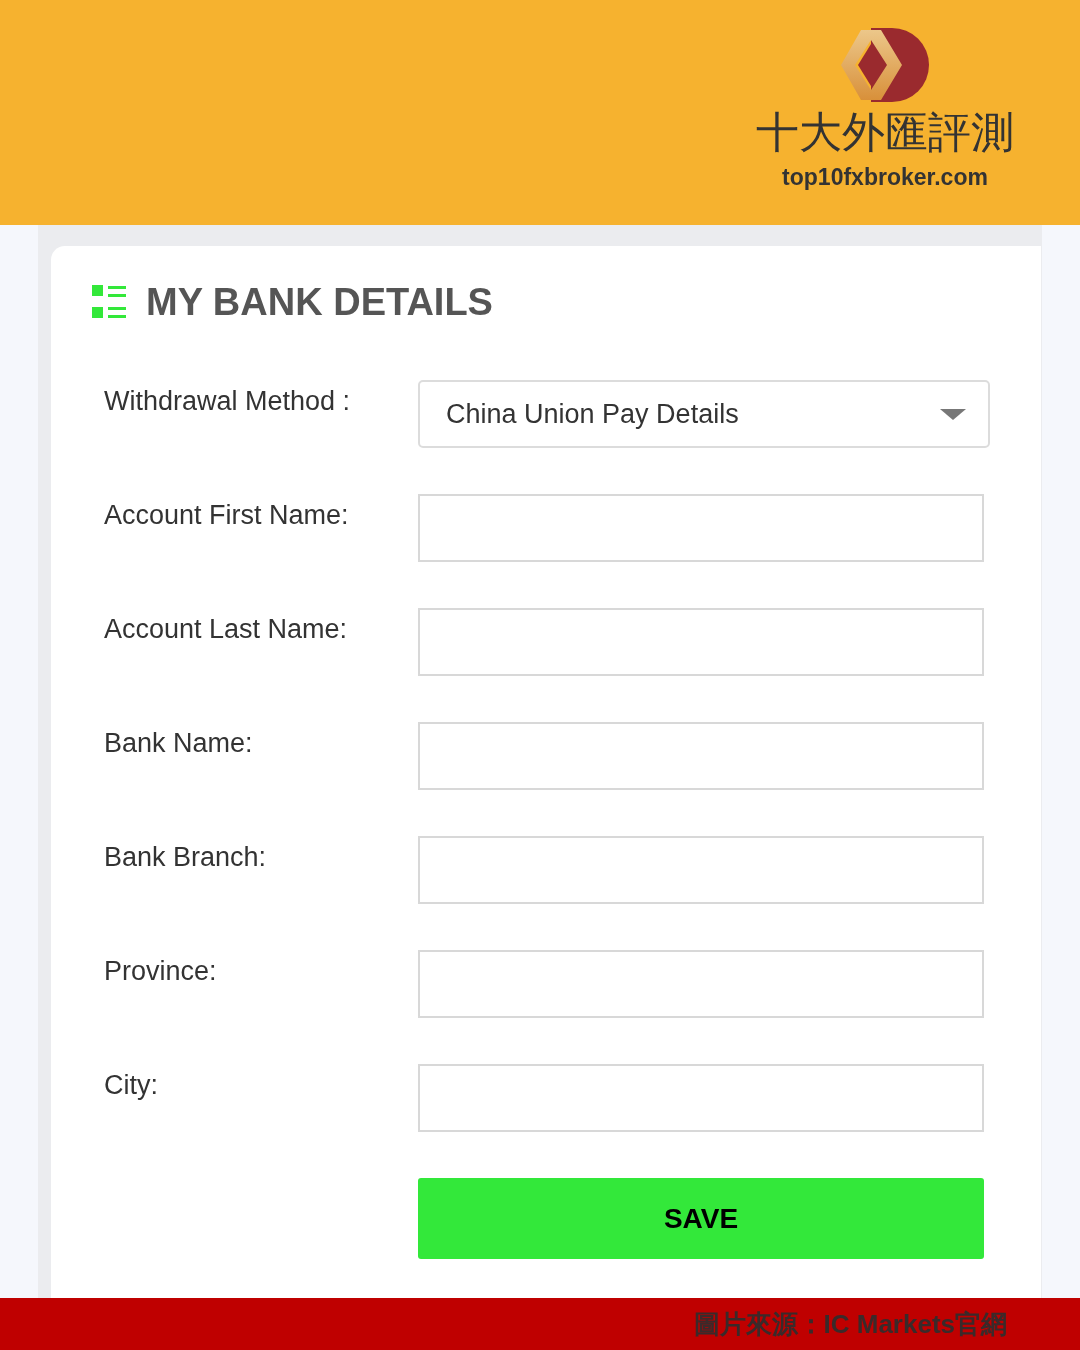  What do you see at coordinates (179, 743) in the screenshot?
I see `field-label: Bank Name:` at bounding box center [179, 743].